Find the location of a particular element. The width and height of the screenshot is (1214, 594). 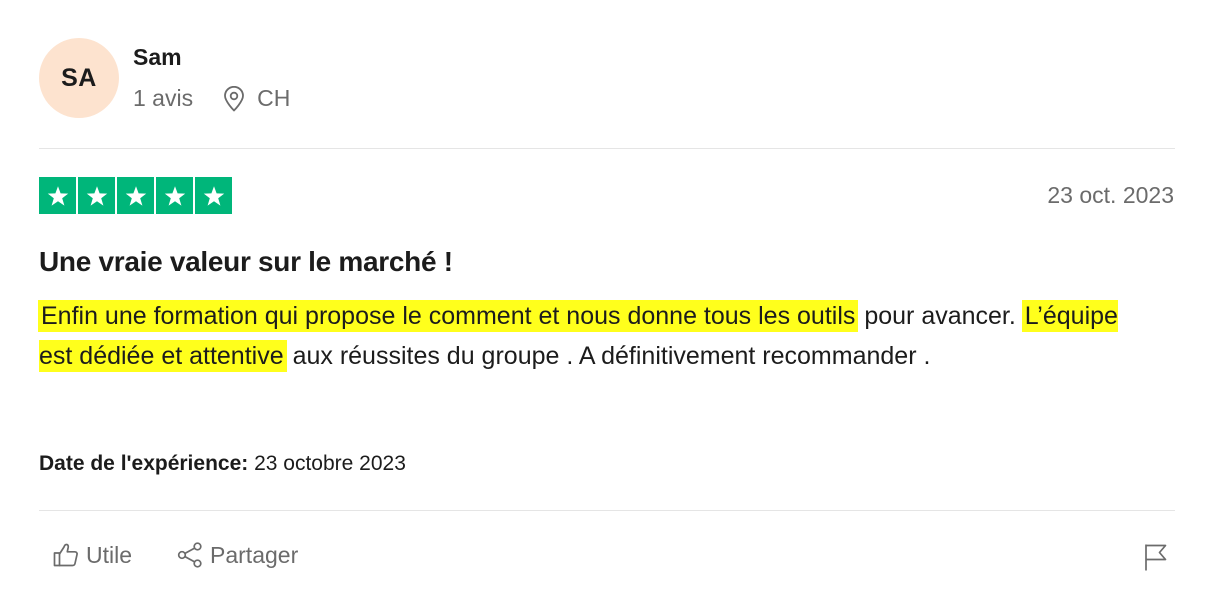

share-button: Partager is located at coordinates (237, 555).